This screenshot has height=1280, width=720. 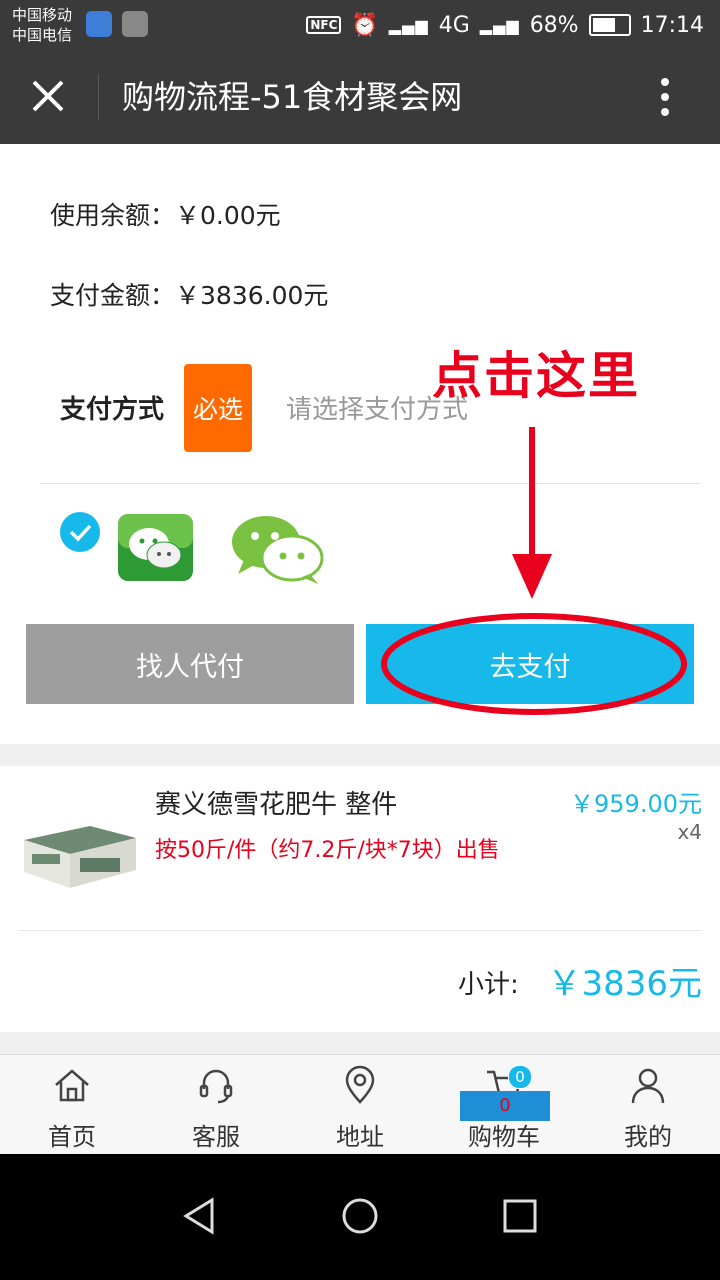 I want to click on tab-label: 首页, so click(x=72, y=1137).